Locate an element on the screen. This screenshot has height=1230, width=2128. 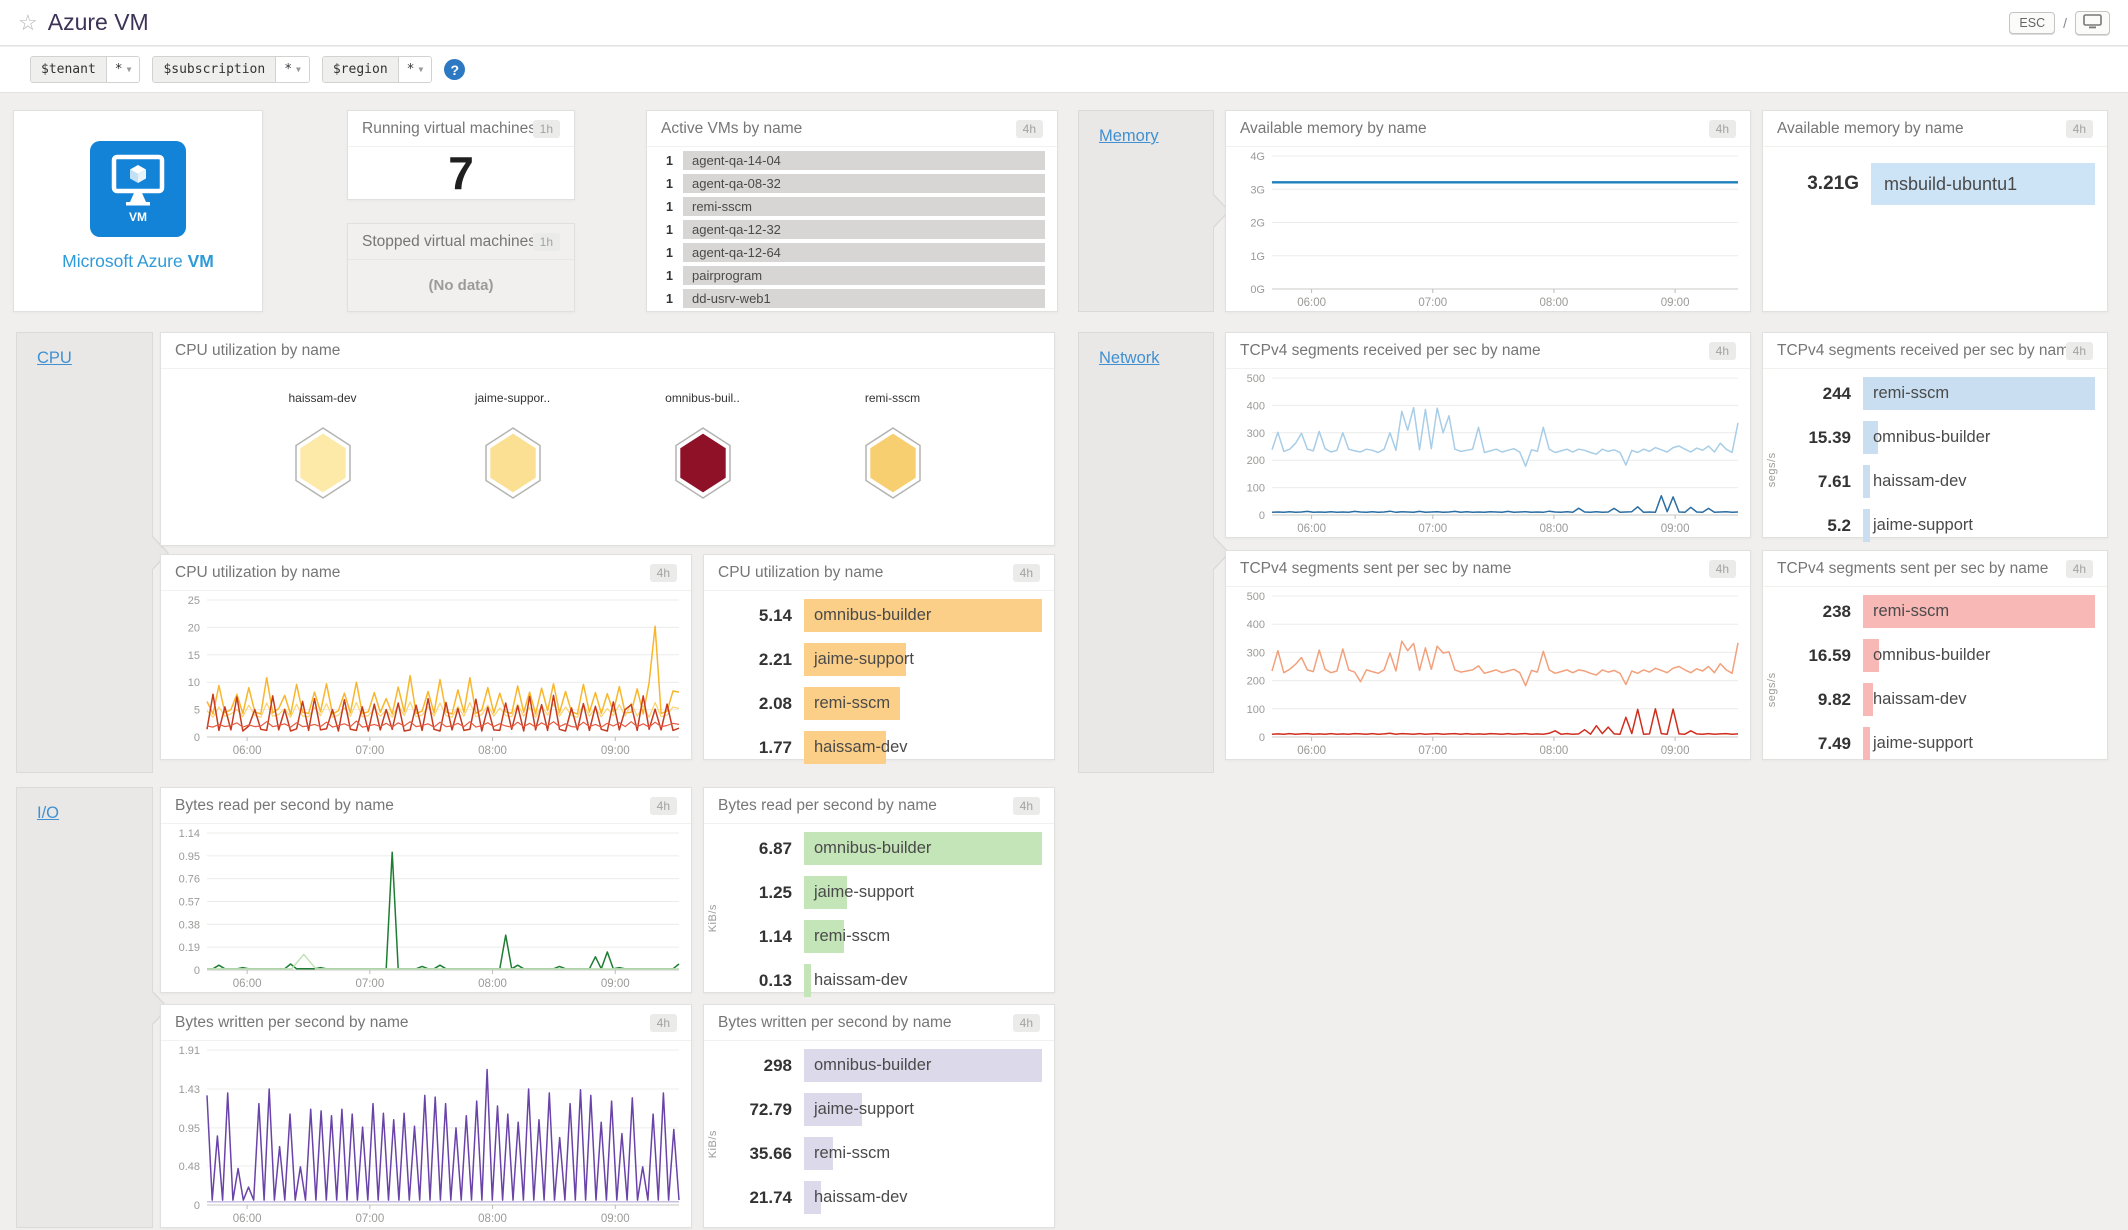
widget-running-vms: Running virtual machines 1h 7 is located at coordinates (461, 155).